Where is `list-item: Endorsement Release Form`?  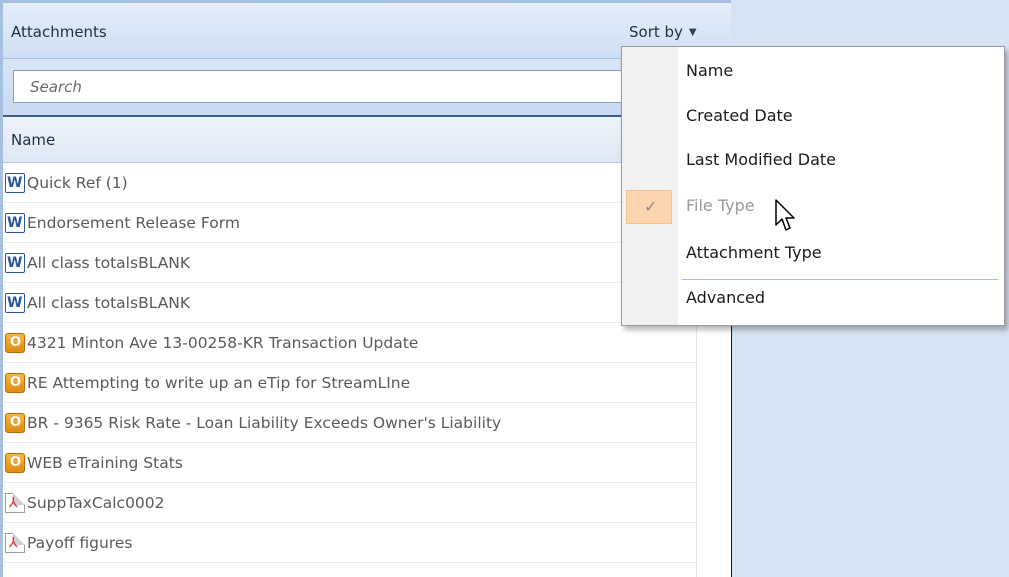 list-item: Endorsement Release Form is located at coordinates (349, 223).